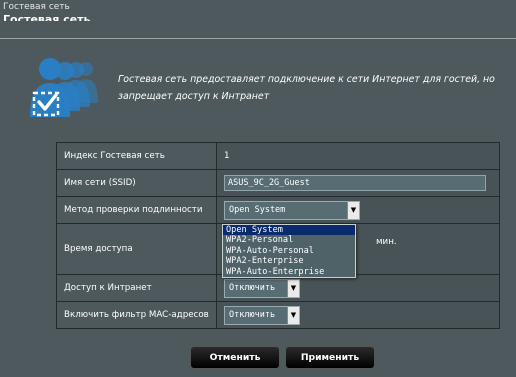 Image resolution: width=516 pixels, height=377 pixels. I want to click on auth-option: WPA2-Enterprise, so click(289, 261).